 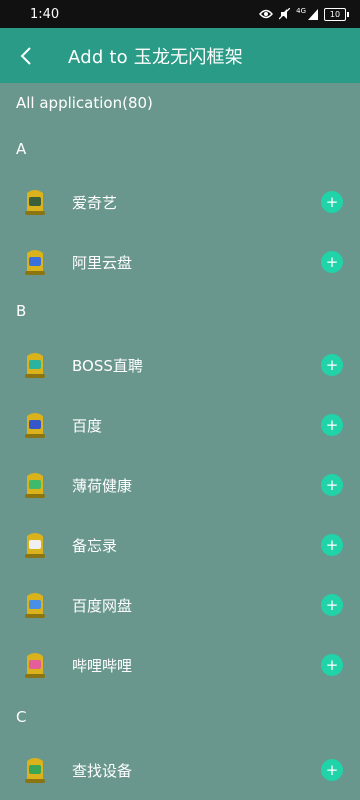 I want to click on chevron-left-icon, so click(x=25, y=55).